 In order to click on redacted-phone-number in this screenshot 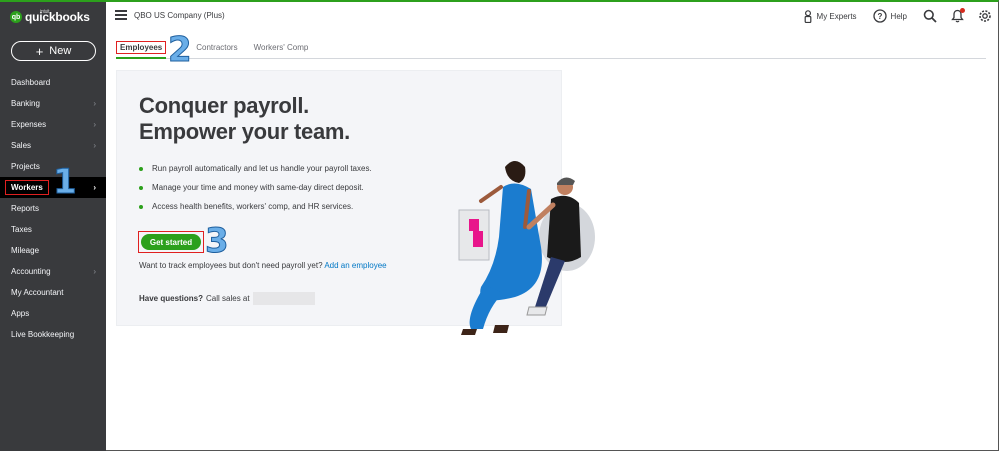, I will do `click(283, 298)`.